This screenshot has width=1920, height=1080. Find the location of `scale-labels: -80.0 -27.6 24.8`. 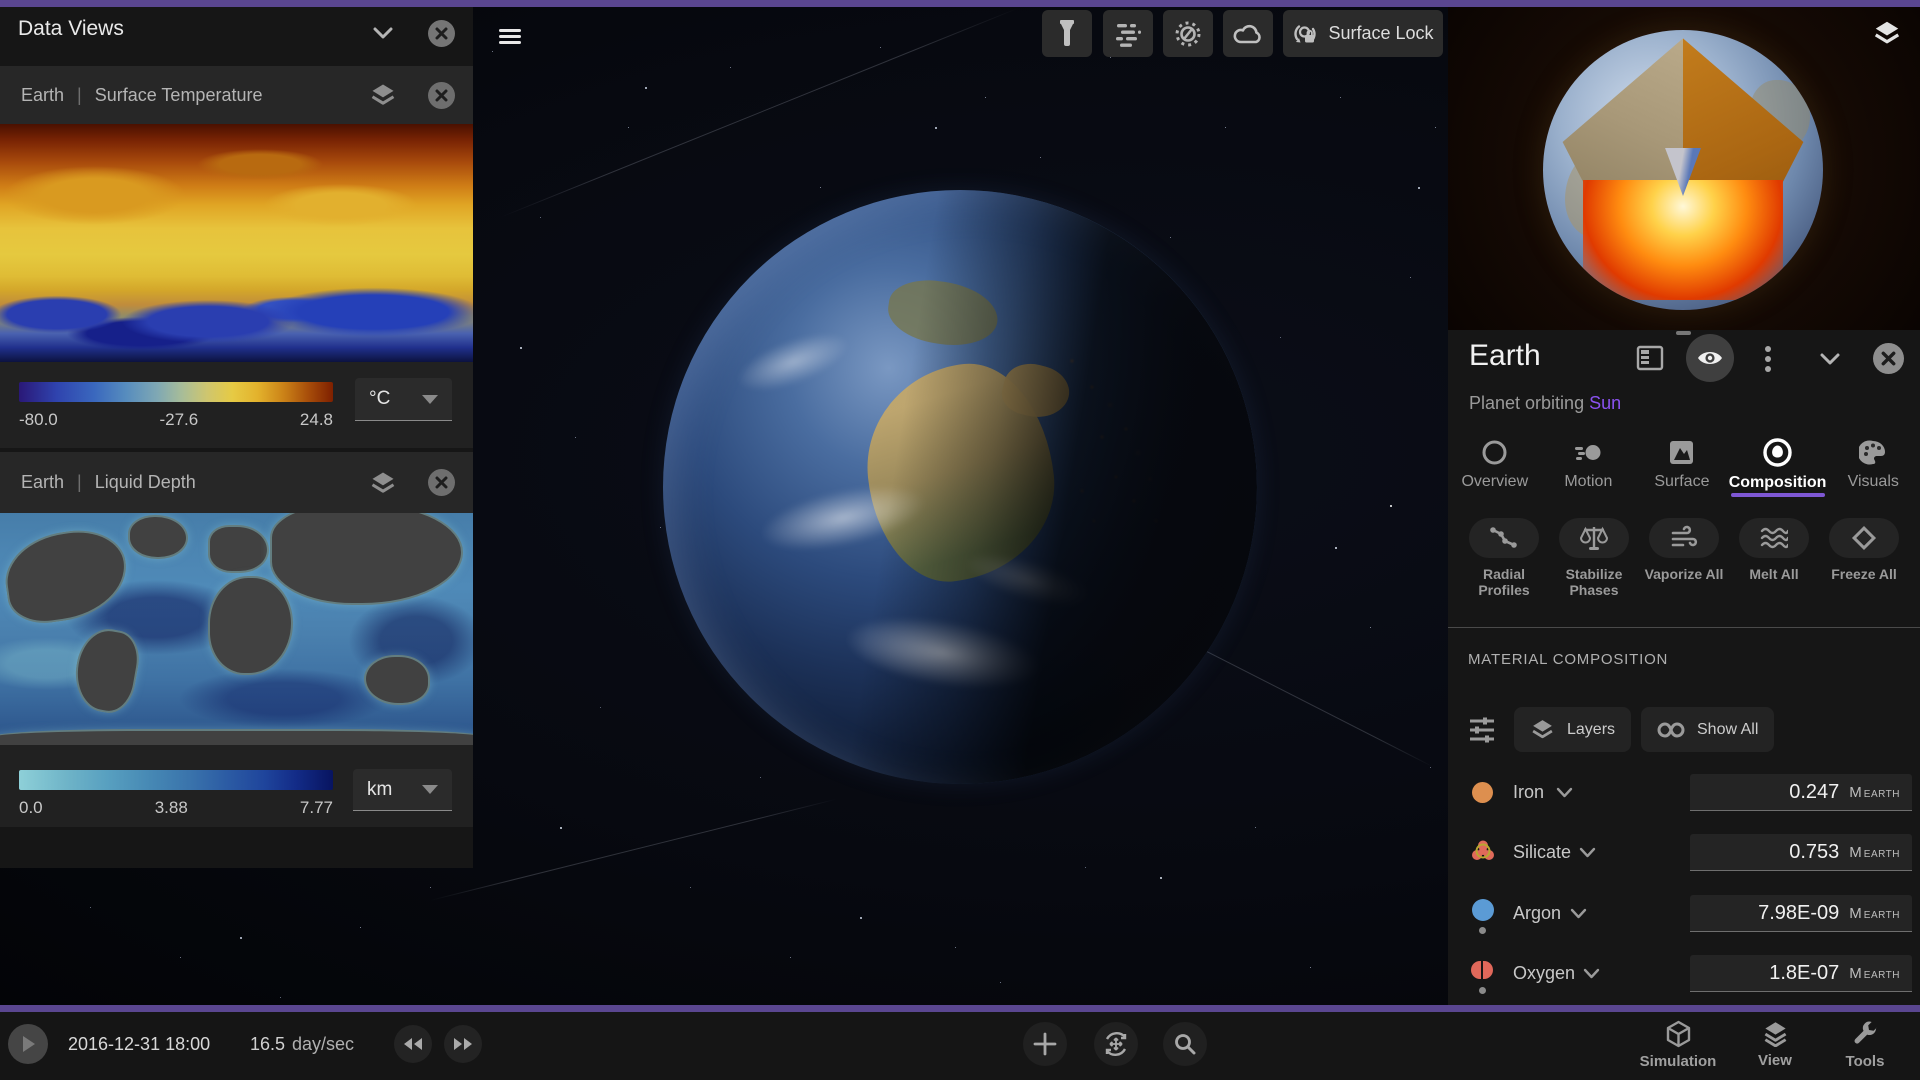

scale-labels: -80.0 -27.6 24.8 is located at coordinates (176, 420).